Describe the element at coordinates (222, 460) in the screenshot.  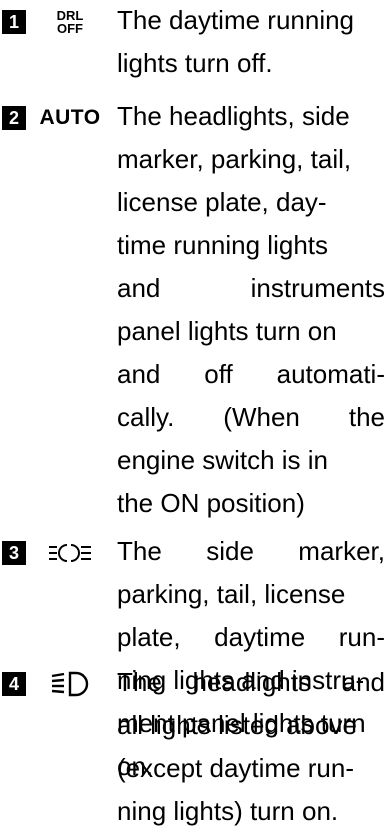
I see `description-line: engine switch is in` at that location.